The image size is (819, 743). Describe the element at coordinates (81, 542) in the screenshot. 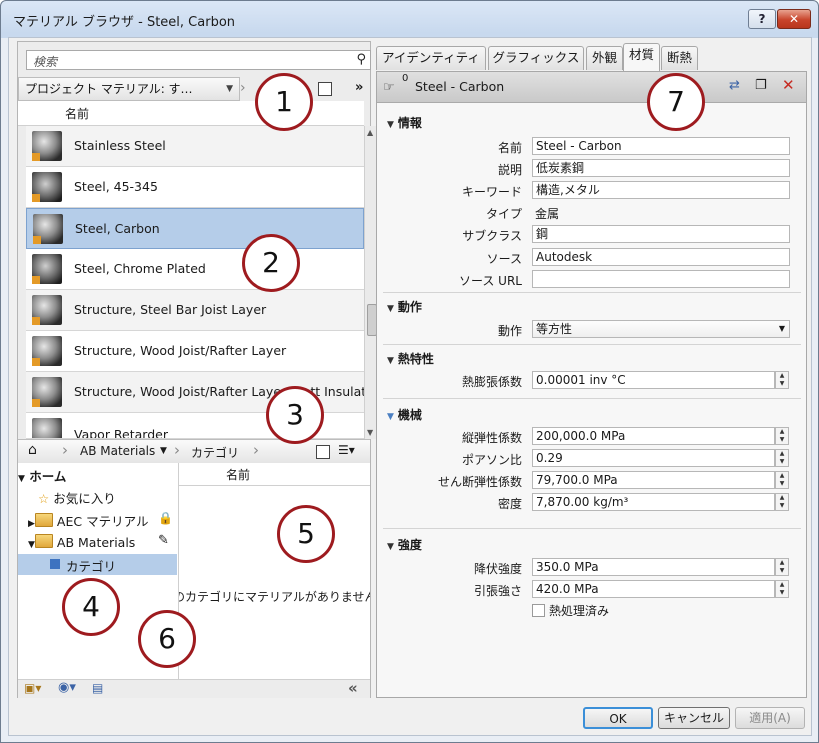

I see `tree-ab-materials: ▼ AB Materials` at that location.